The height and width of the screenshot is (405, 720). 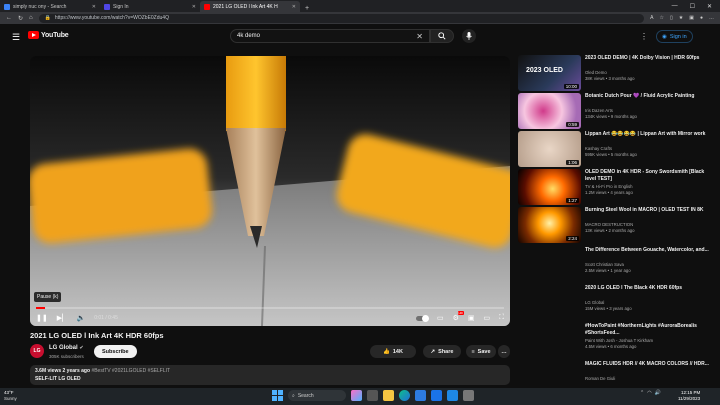 What do you see at coordinates (42, 318) in the screenshot?
I see `pause-icon: ❚❚` at bounding box center [42, 318].